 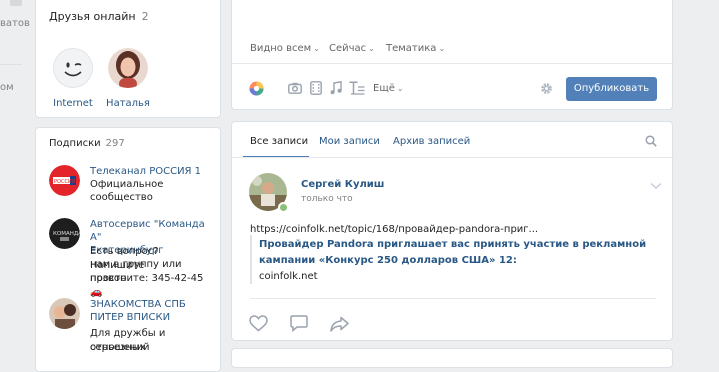 I want to click on subscription-desc: отношений, so click(x=120, y=347).